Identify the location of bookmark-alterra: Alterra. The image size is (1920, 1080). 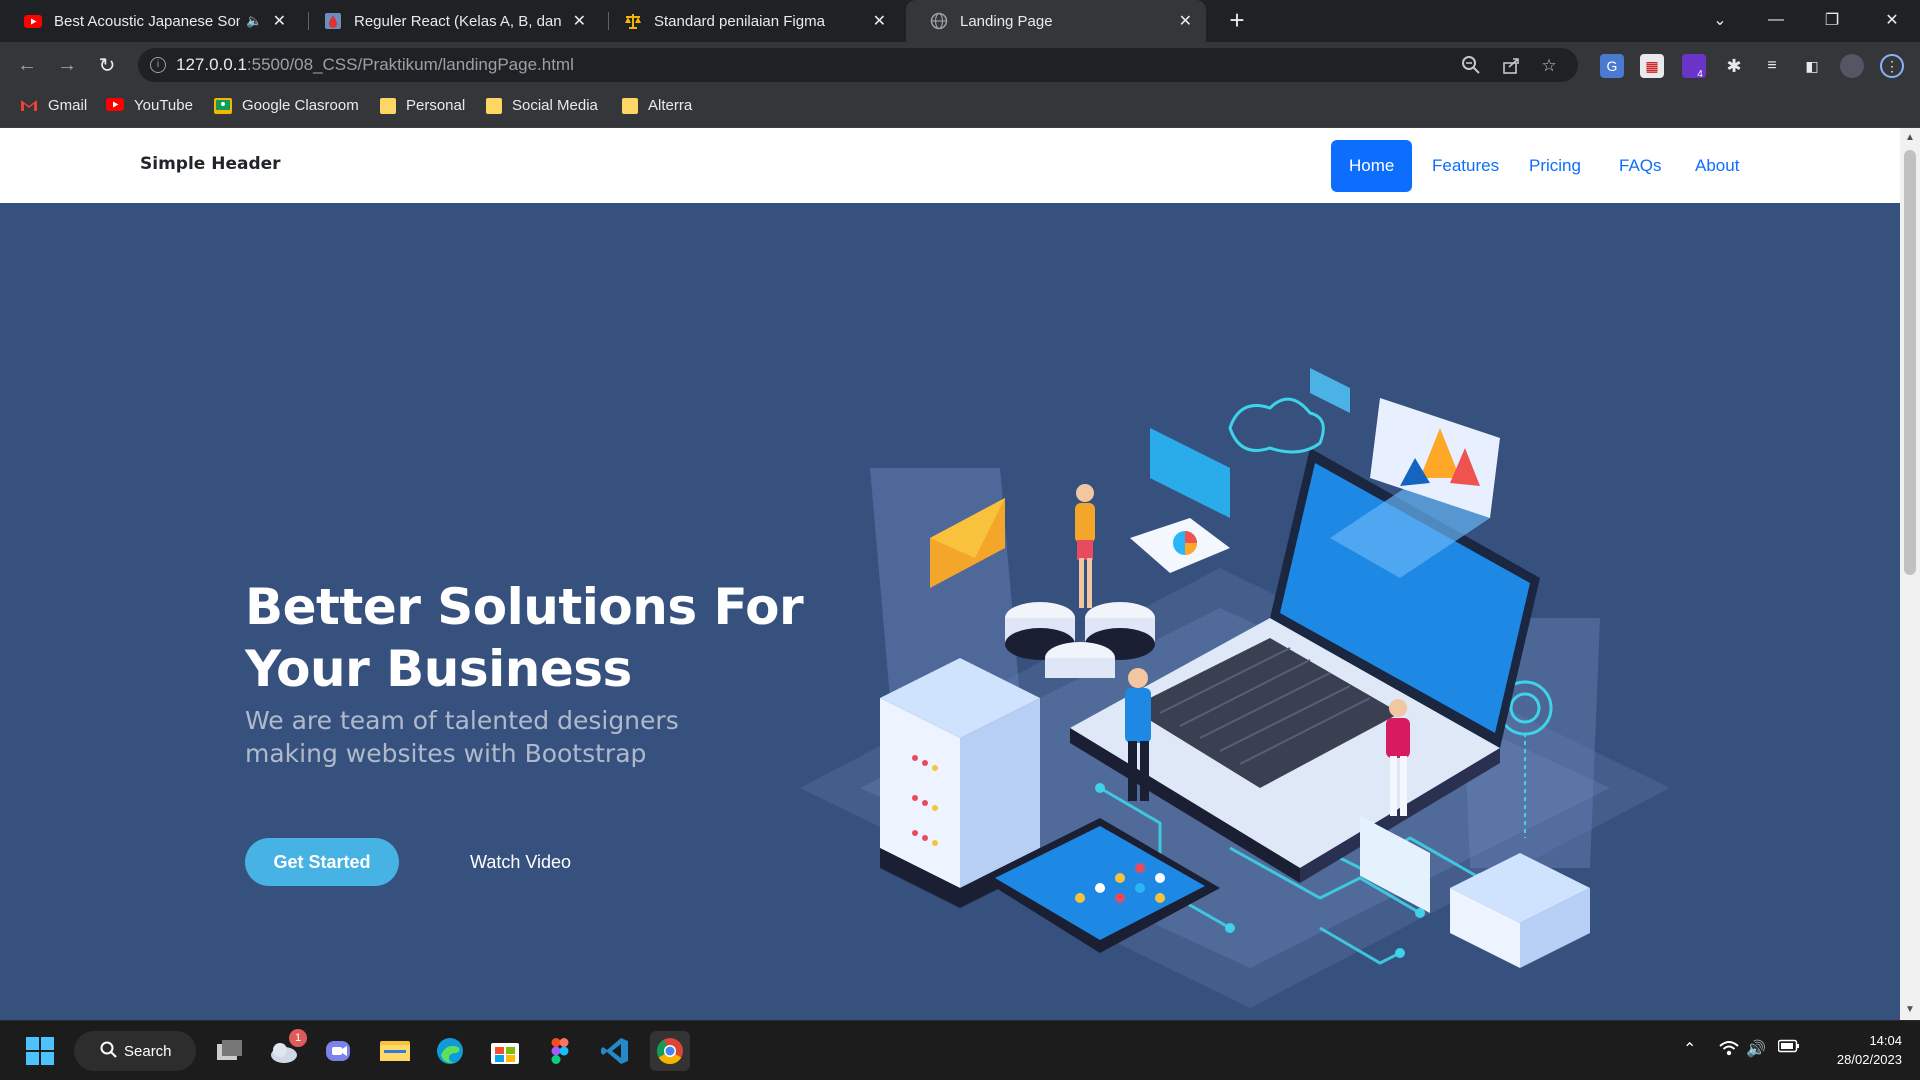
(657, 105).